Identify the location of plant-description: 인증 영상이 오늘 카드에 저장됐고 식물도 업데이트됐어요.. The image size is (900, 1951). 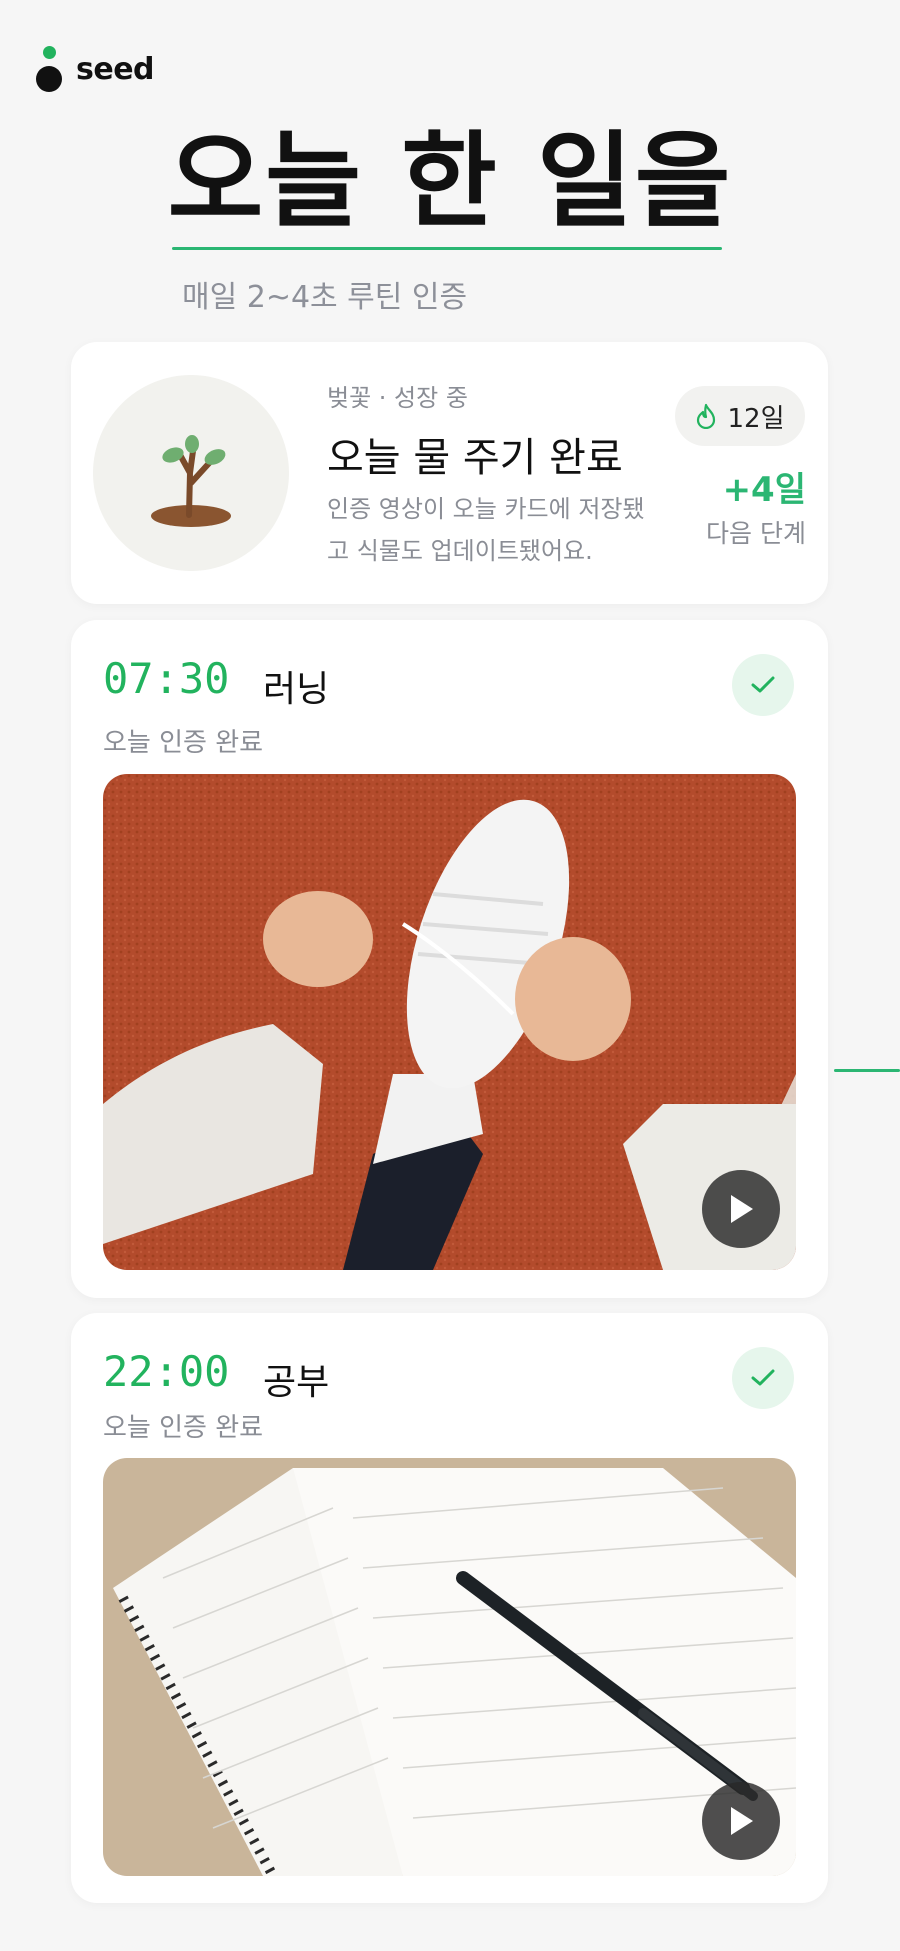
(486, 530).